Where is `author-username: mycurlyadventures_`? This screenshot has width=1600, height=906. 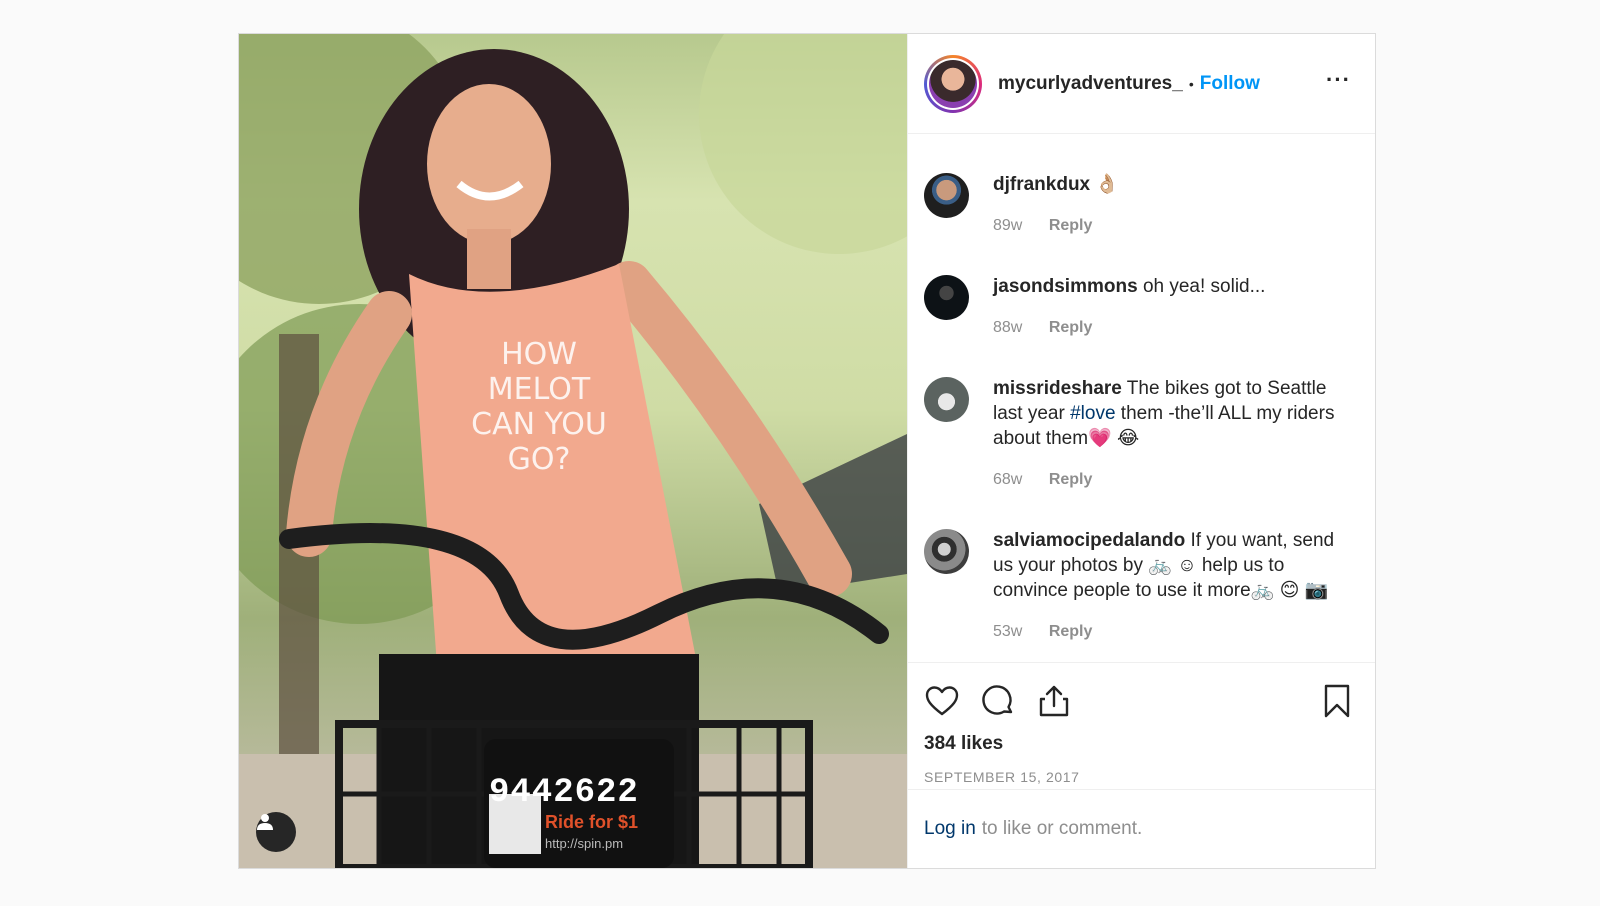
author-username: mycurlyadventures_ is located at coordinates (1090, 84).